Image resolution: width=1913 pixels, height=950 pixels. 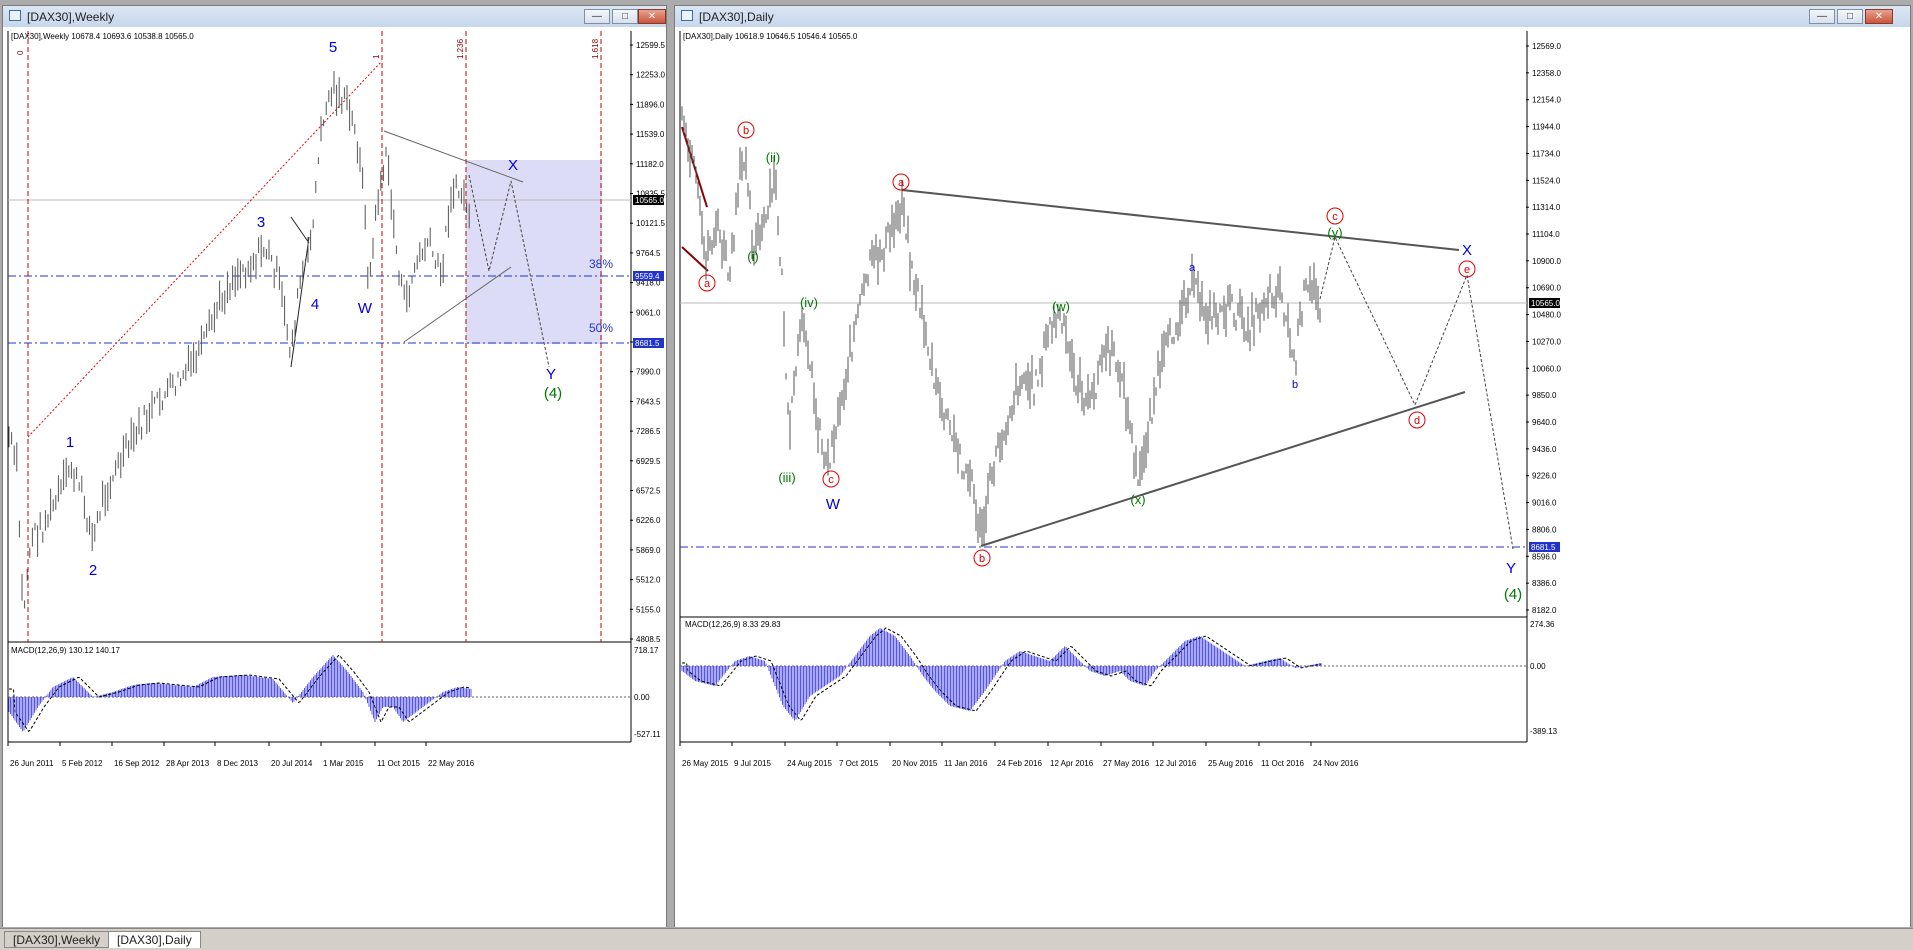 I want to click on time-tick-label: 8 Dec 2013, so click(x=237, y=763).